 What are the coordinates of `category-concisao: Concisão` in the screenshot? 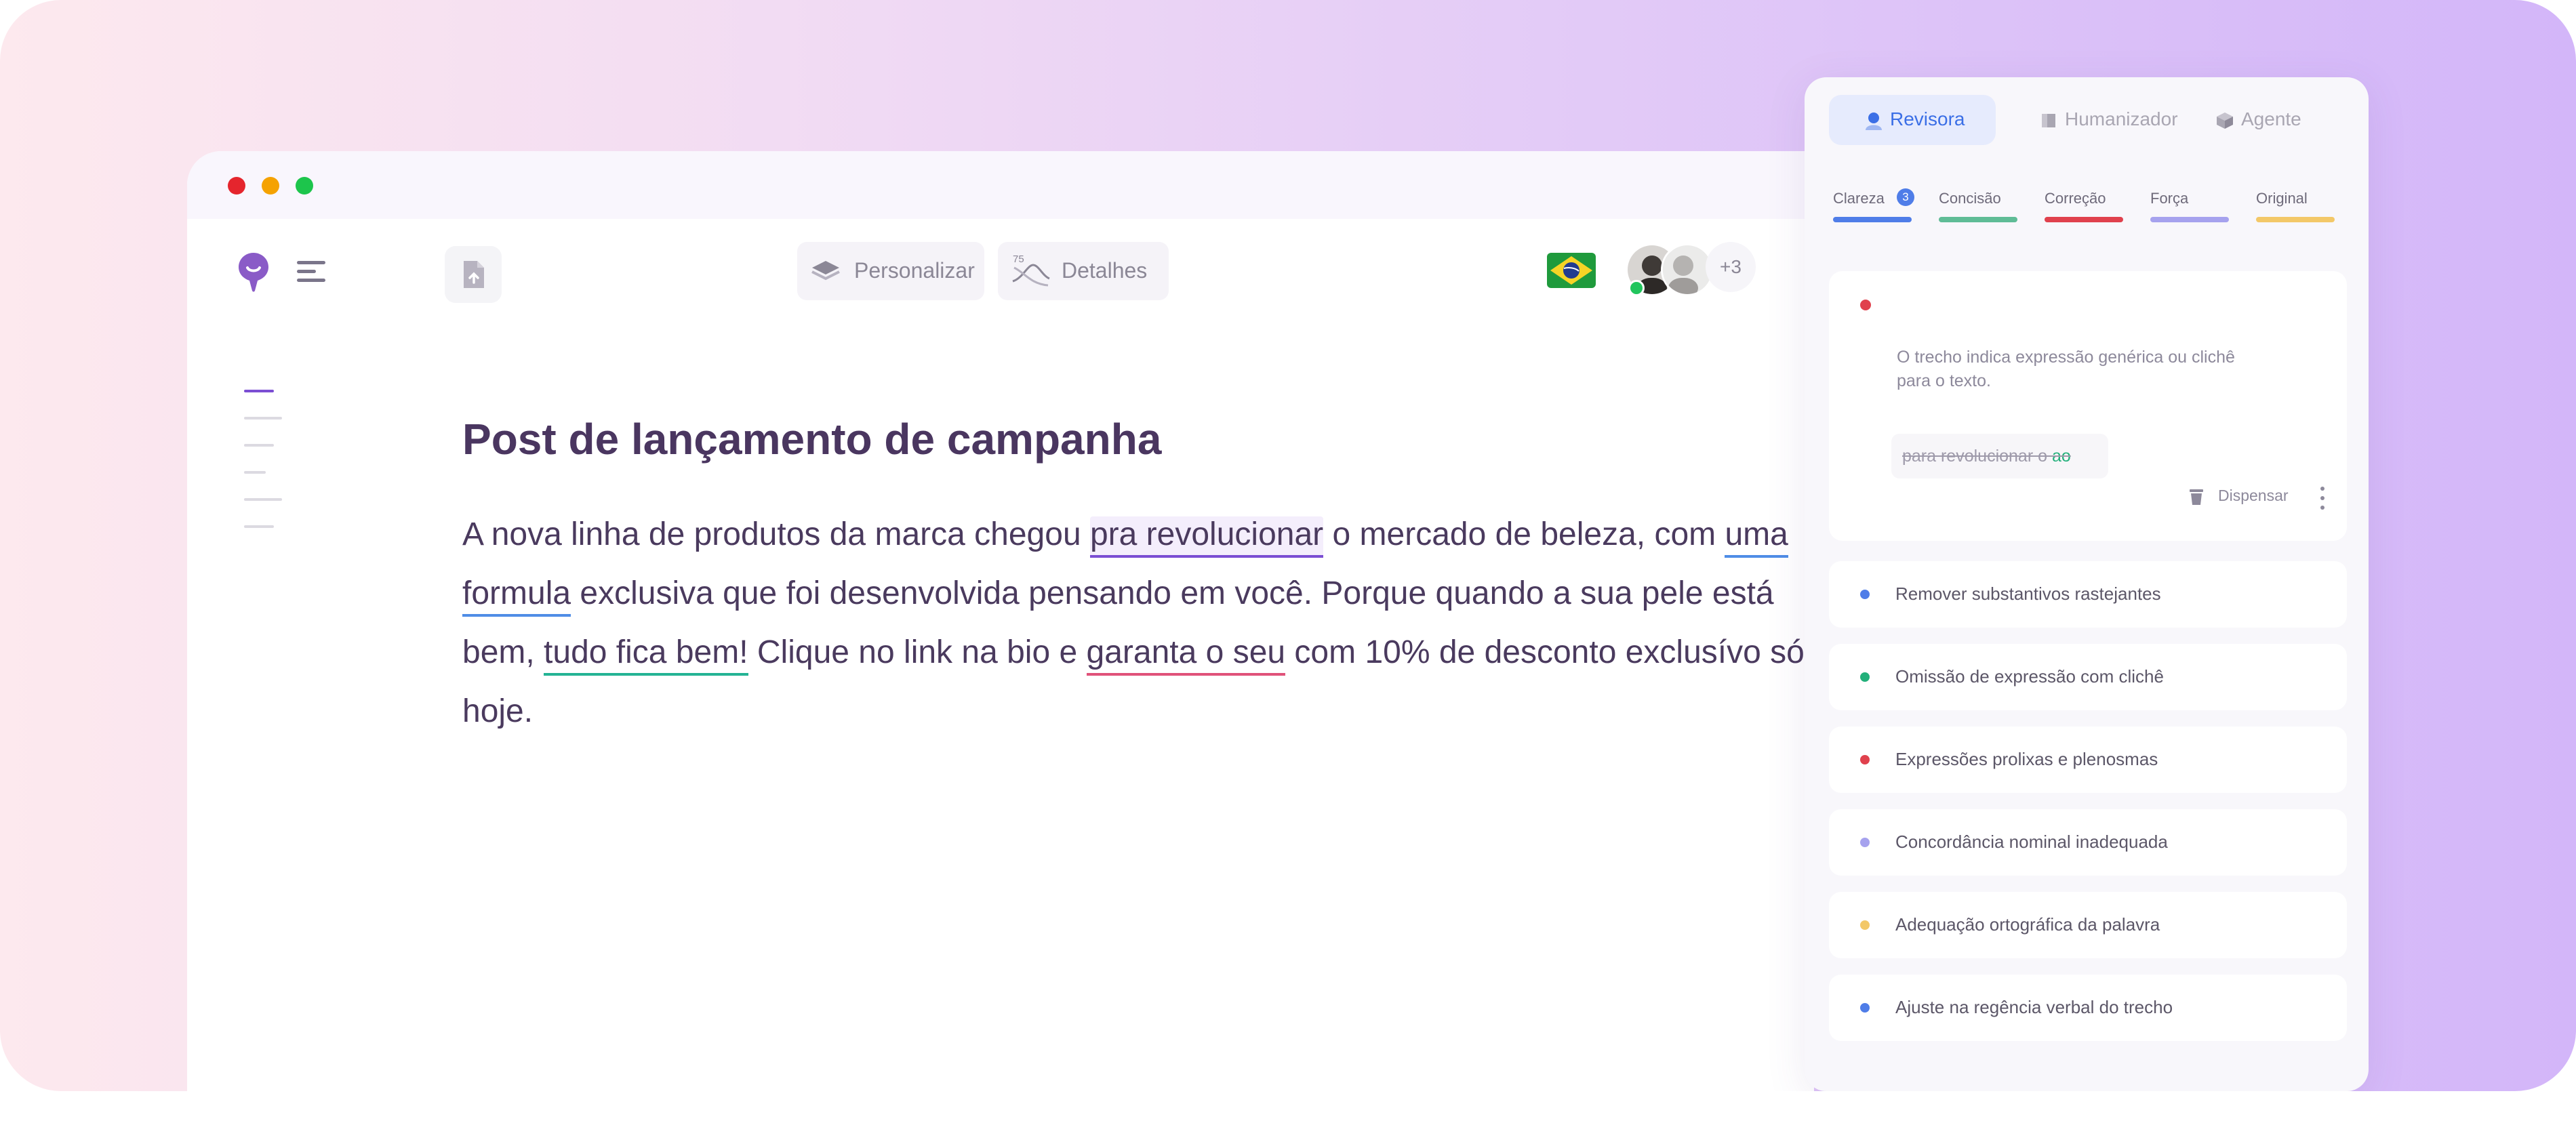 It's located at (1978, 210).